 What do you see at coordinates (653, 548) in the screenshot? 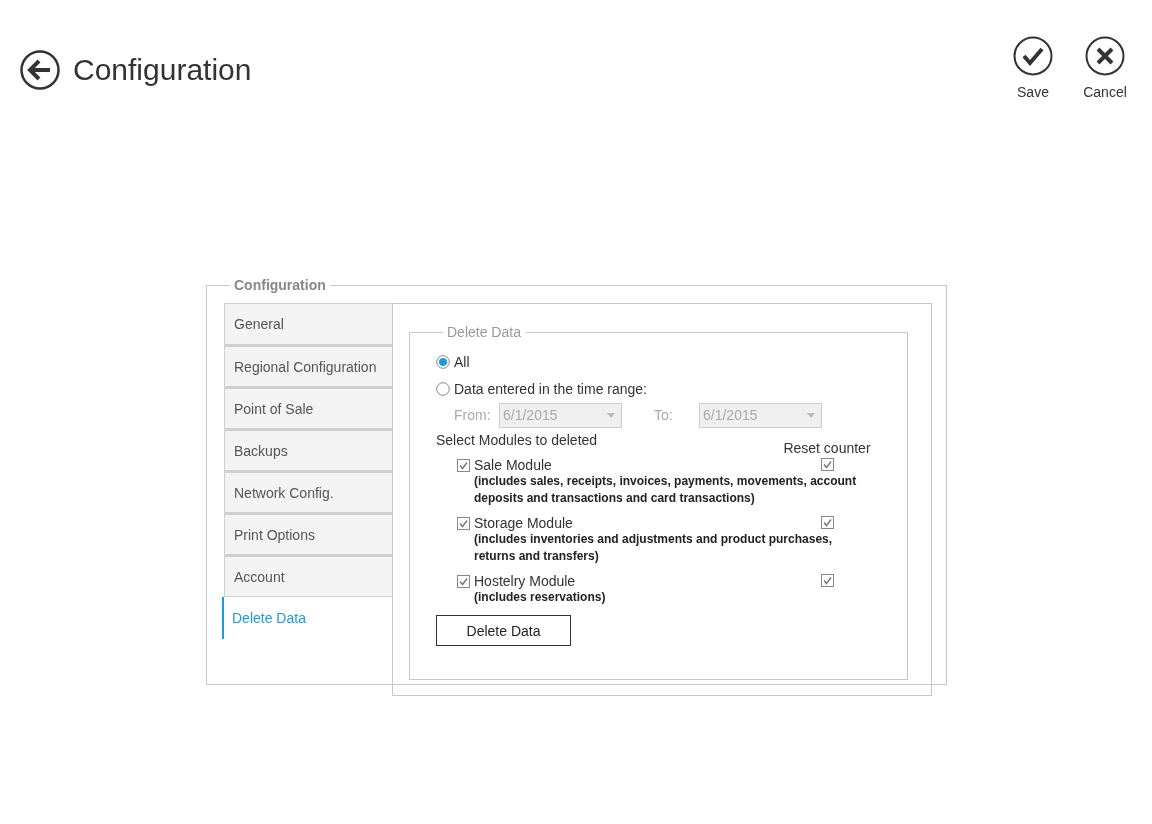
I see `module-description: (includes inventories and adjustments and product purchases, returns and transfers)` at bounding box center [653, 548].